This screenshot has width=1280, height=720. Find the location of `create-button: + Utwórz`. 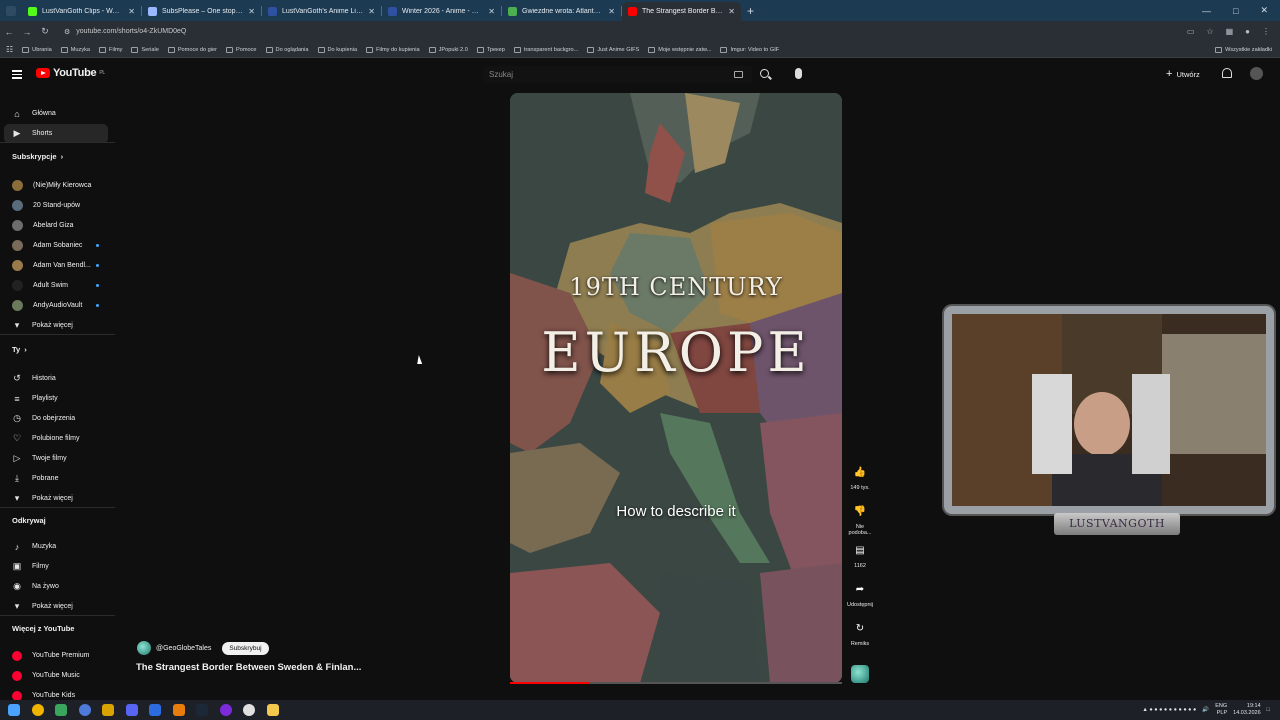

create-button: + Utwórz is located at coordinates (1183, 74).